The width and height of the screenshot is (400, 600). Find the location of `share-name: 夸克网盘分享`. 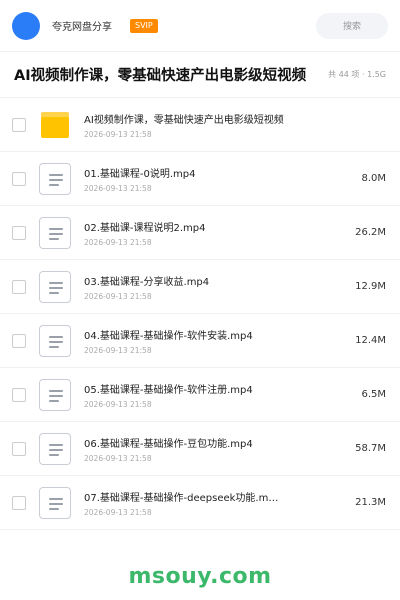

share-name: 夸克网盘分享 is located at coordinates (82, 27).